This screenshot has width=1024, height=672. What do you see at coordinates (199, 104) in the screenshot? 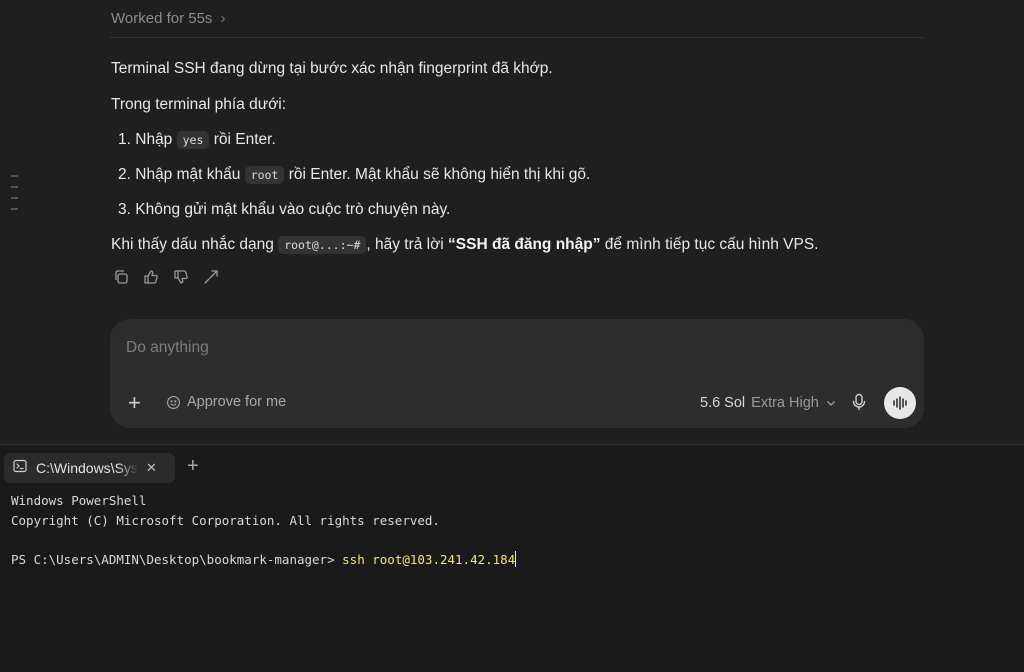
I see `message-paragraph: Trong terminal phía dưới:` at bounding box center [199, 104].